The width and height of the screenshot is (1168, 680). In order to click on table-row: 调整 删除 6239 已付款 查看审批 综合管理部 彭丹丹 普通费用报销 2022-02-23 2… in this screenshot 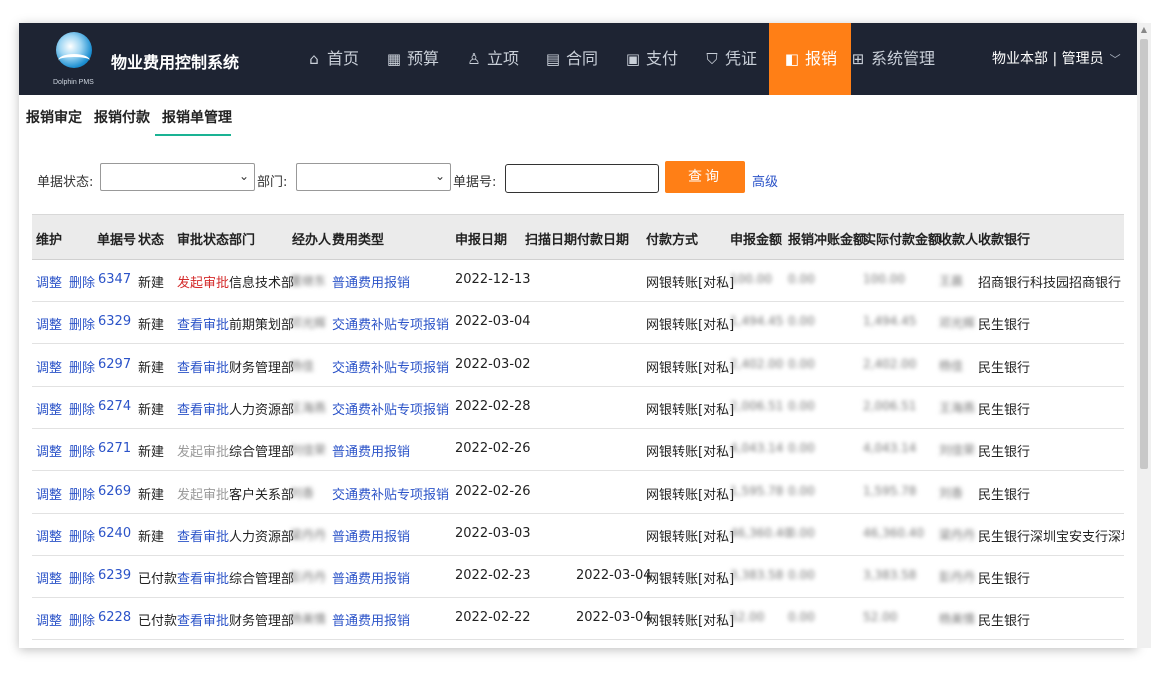, I will do `click(578, 577)`.